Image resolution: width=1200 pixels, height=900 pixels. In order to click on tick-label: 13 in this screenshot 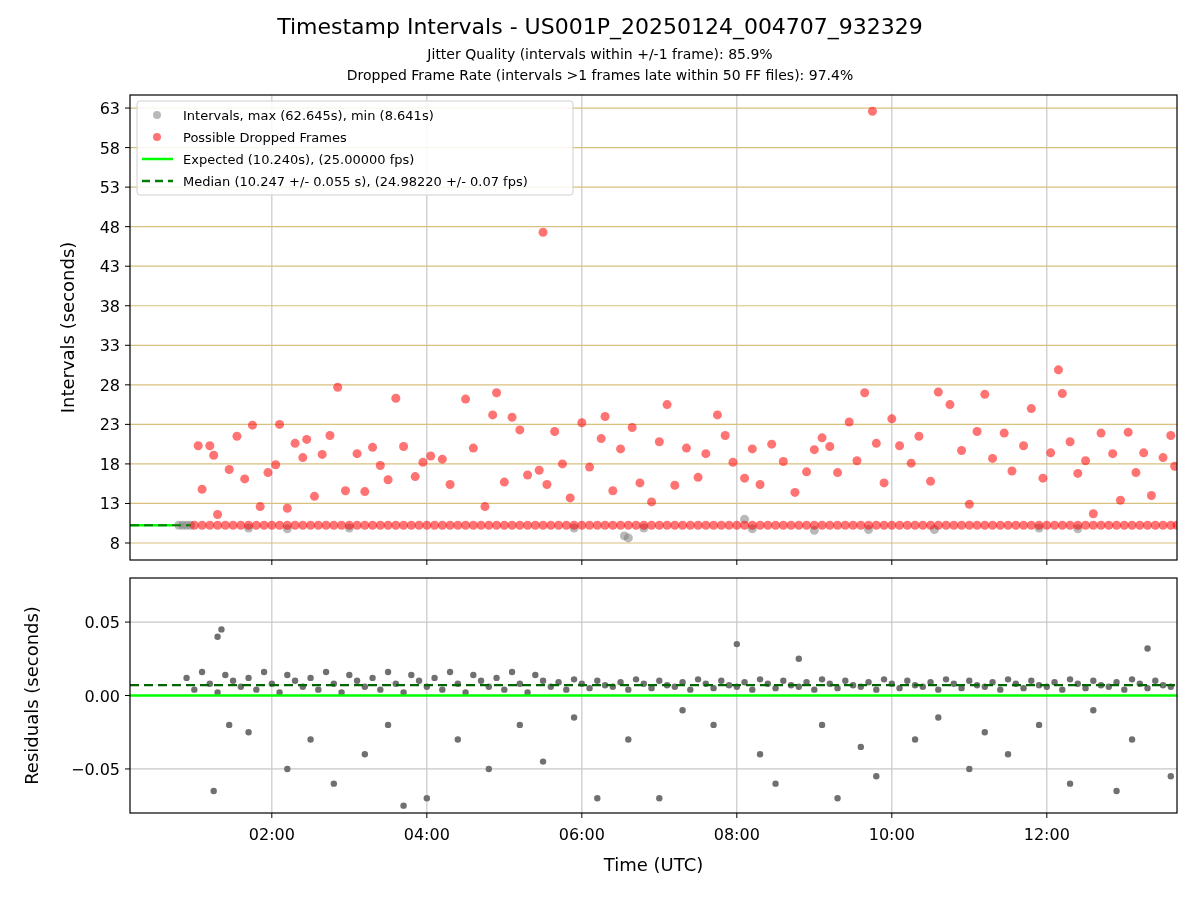, I will do `click(109, 504)`.